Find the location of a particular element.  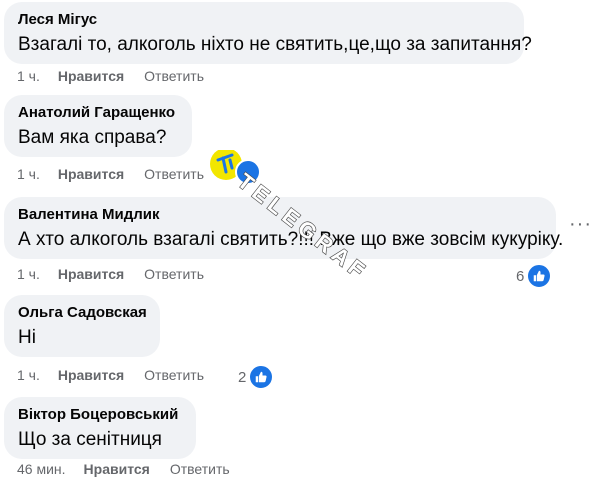

comment-bubble: Віктор Боцеровський Що за сенітниця is located at coordinates (100, 428).